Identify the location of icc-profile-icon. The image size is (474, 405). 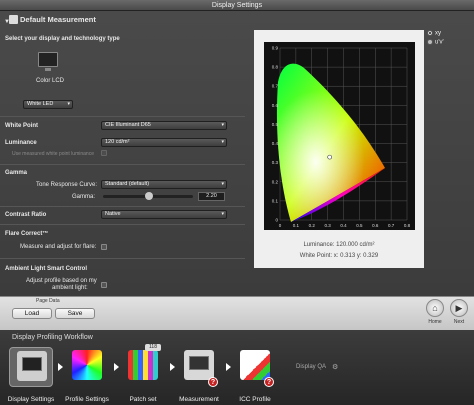
(255, 365).